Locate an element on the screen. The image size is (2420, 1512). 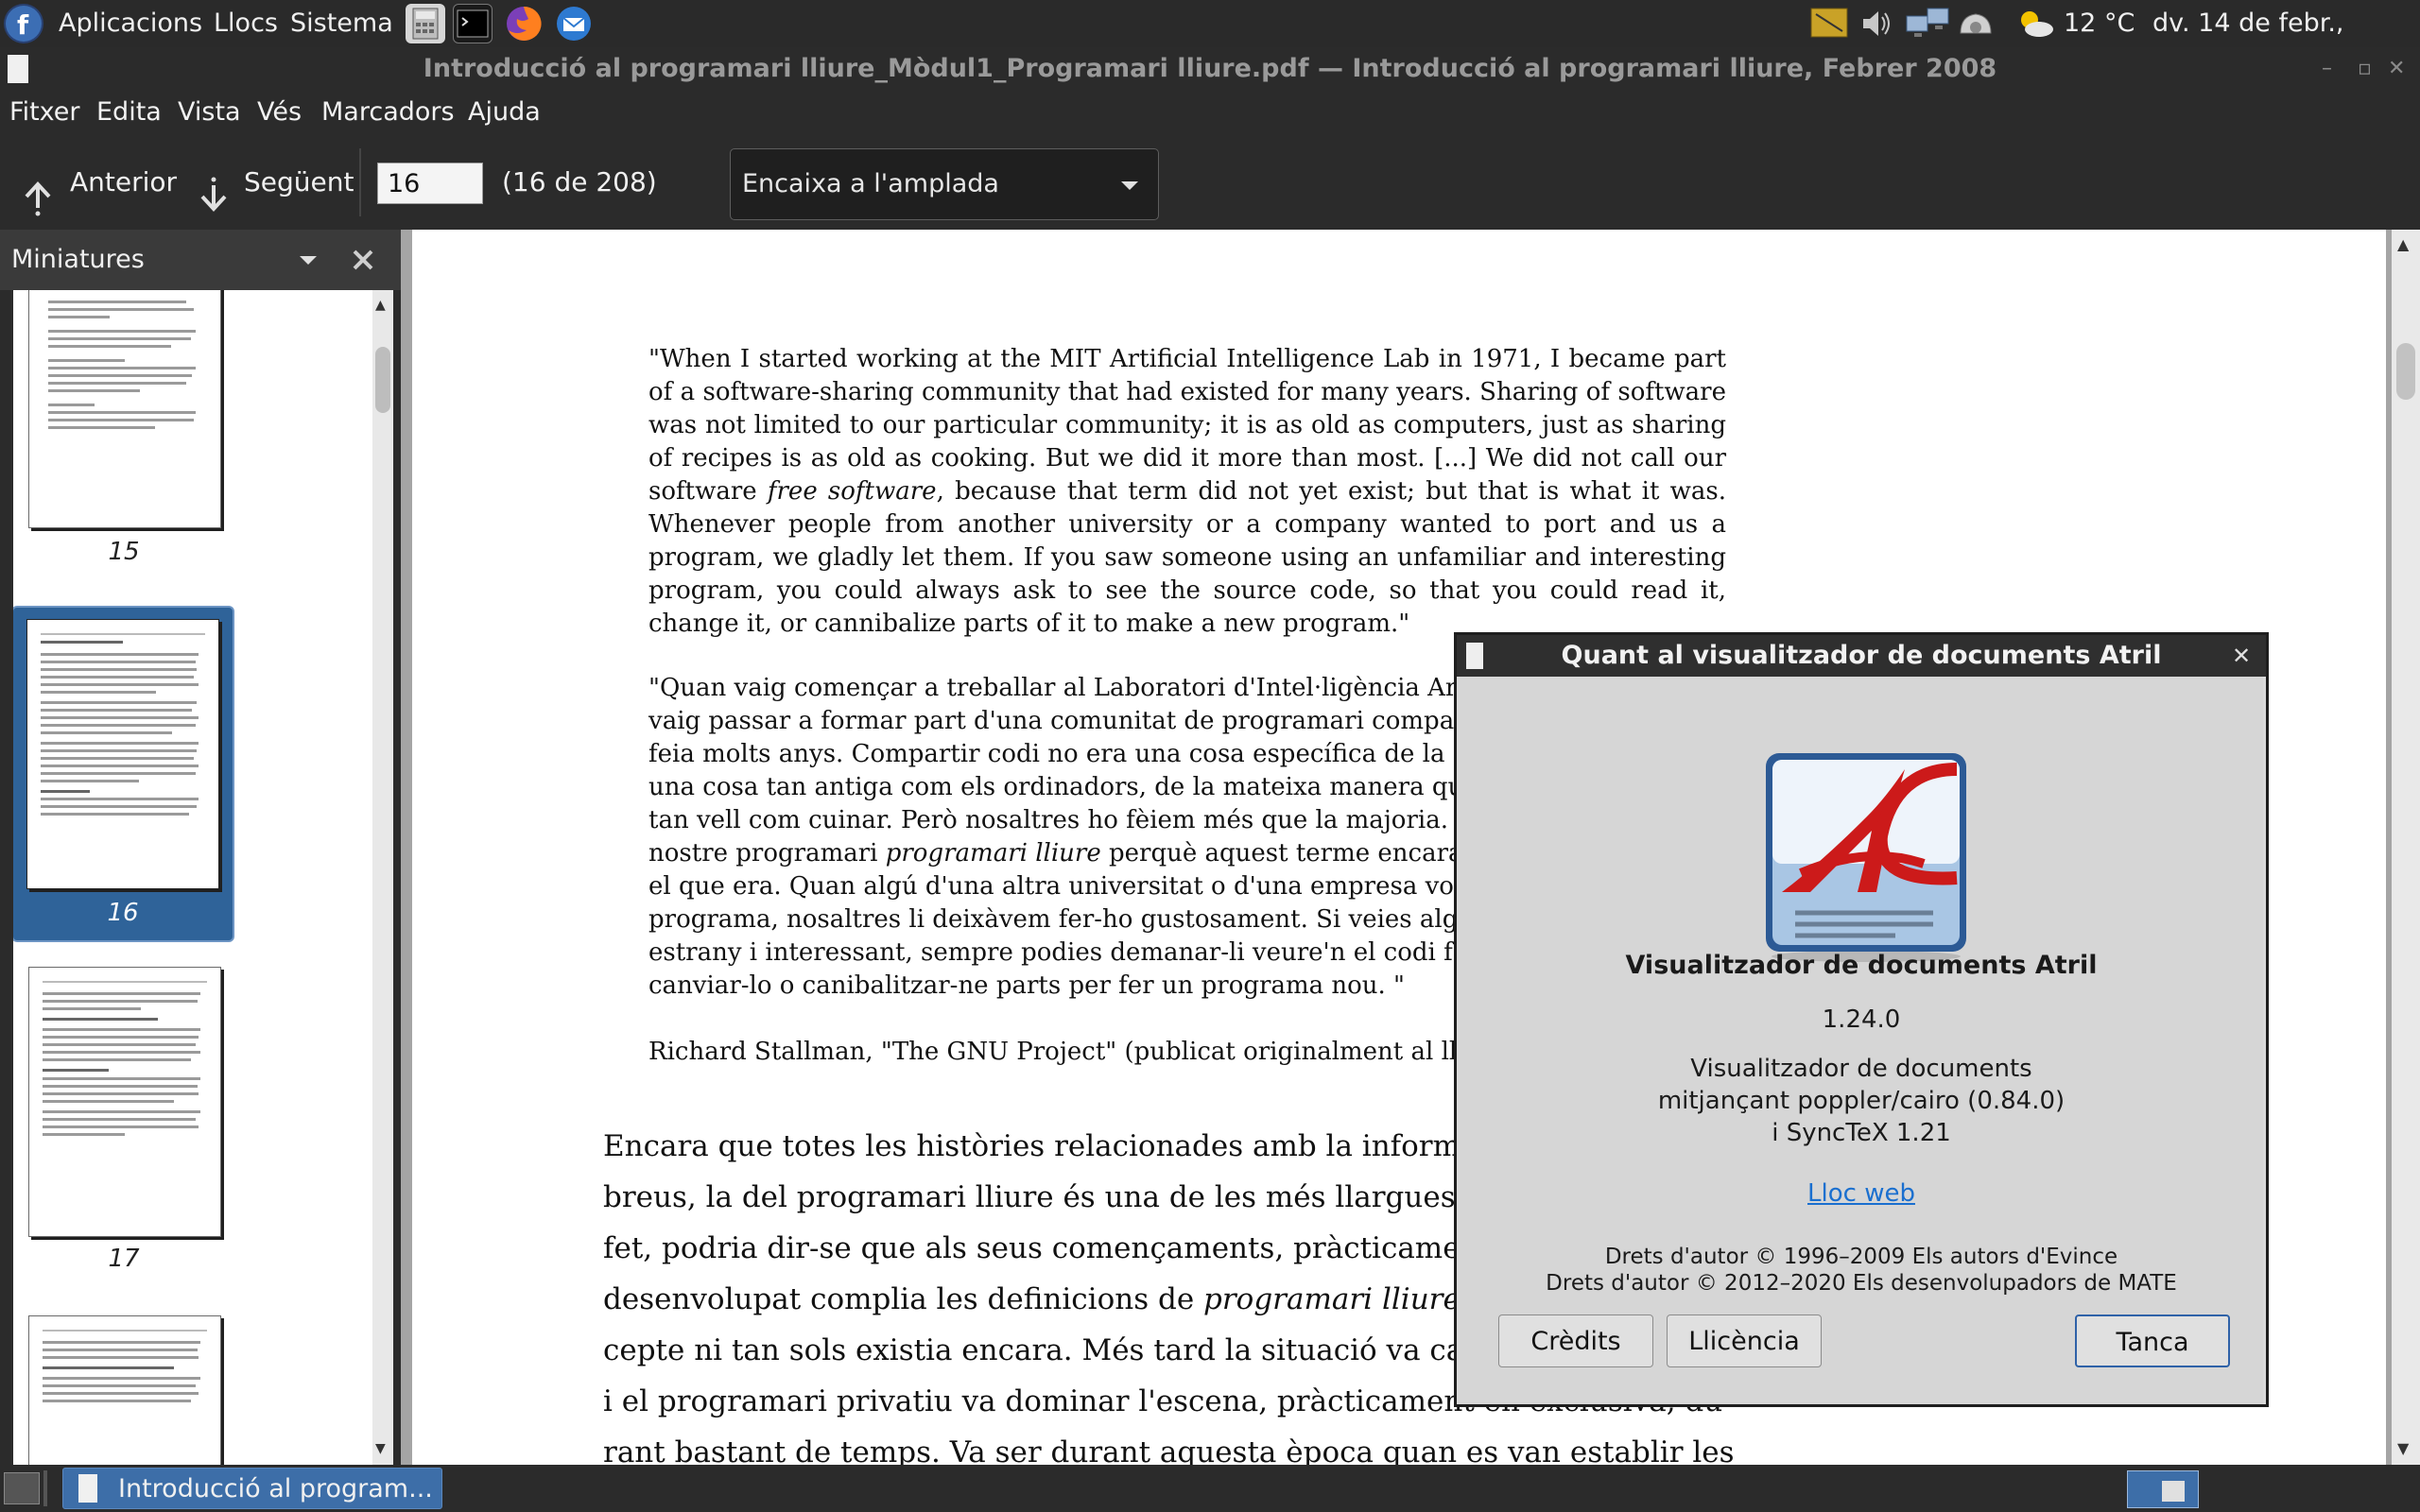
zoom-select-value: Encaixa a l'amplada is located at coordinates (870, 183).